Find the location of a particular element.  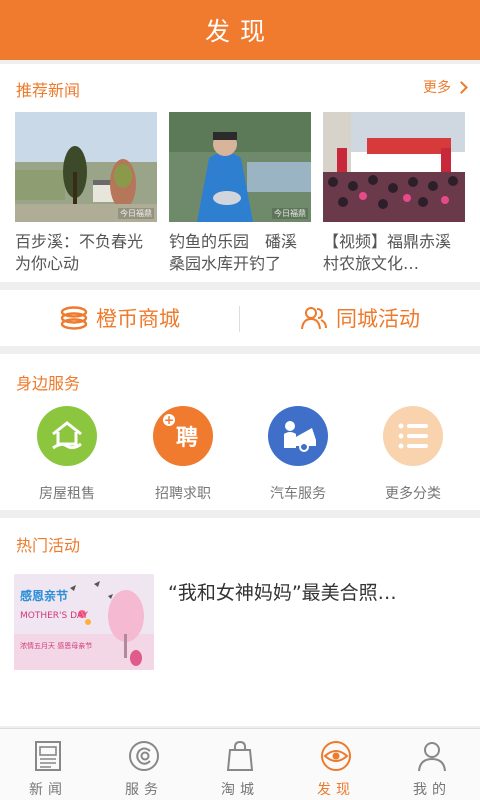

tab-label: 发现 is located at coordinates (336, 790).